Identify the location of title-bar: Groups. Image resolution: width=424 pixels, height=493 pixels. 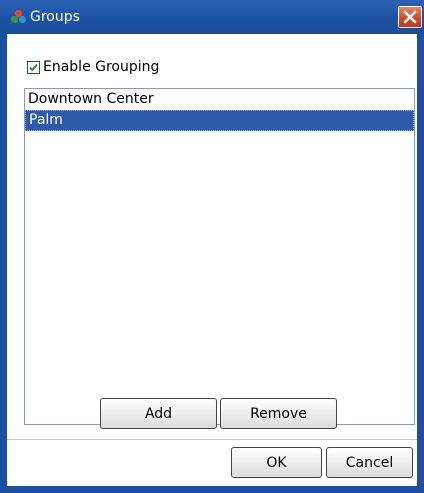
(212, 17).